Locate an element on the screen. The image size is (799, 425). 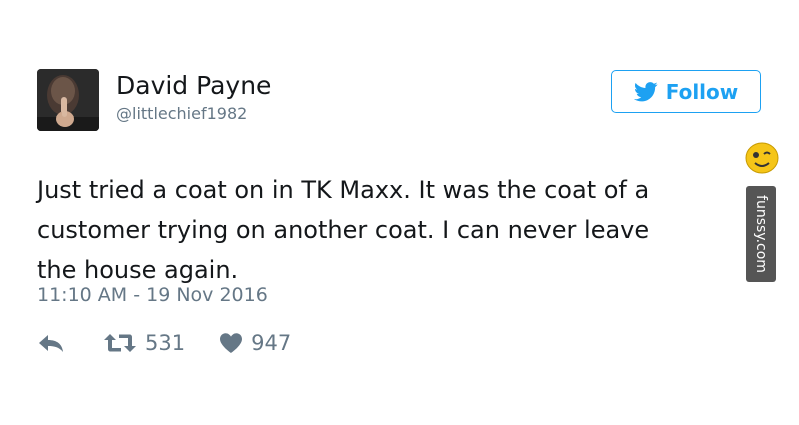
twitter-bird-icon is located at coordinates (645, 91).